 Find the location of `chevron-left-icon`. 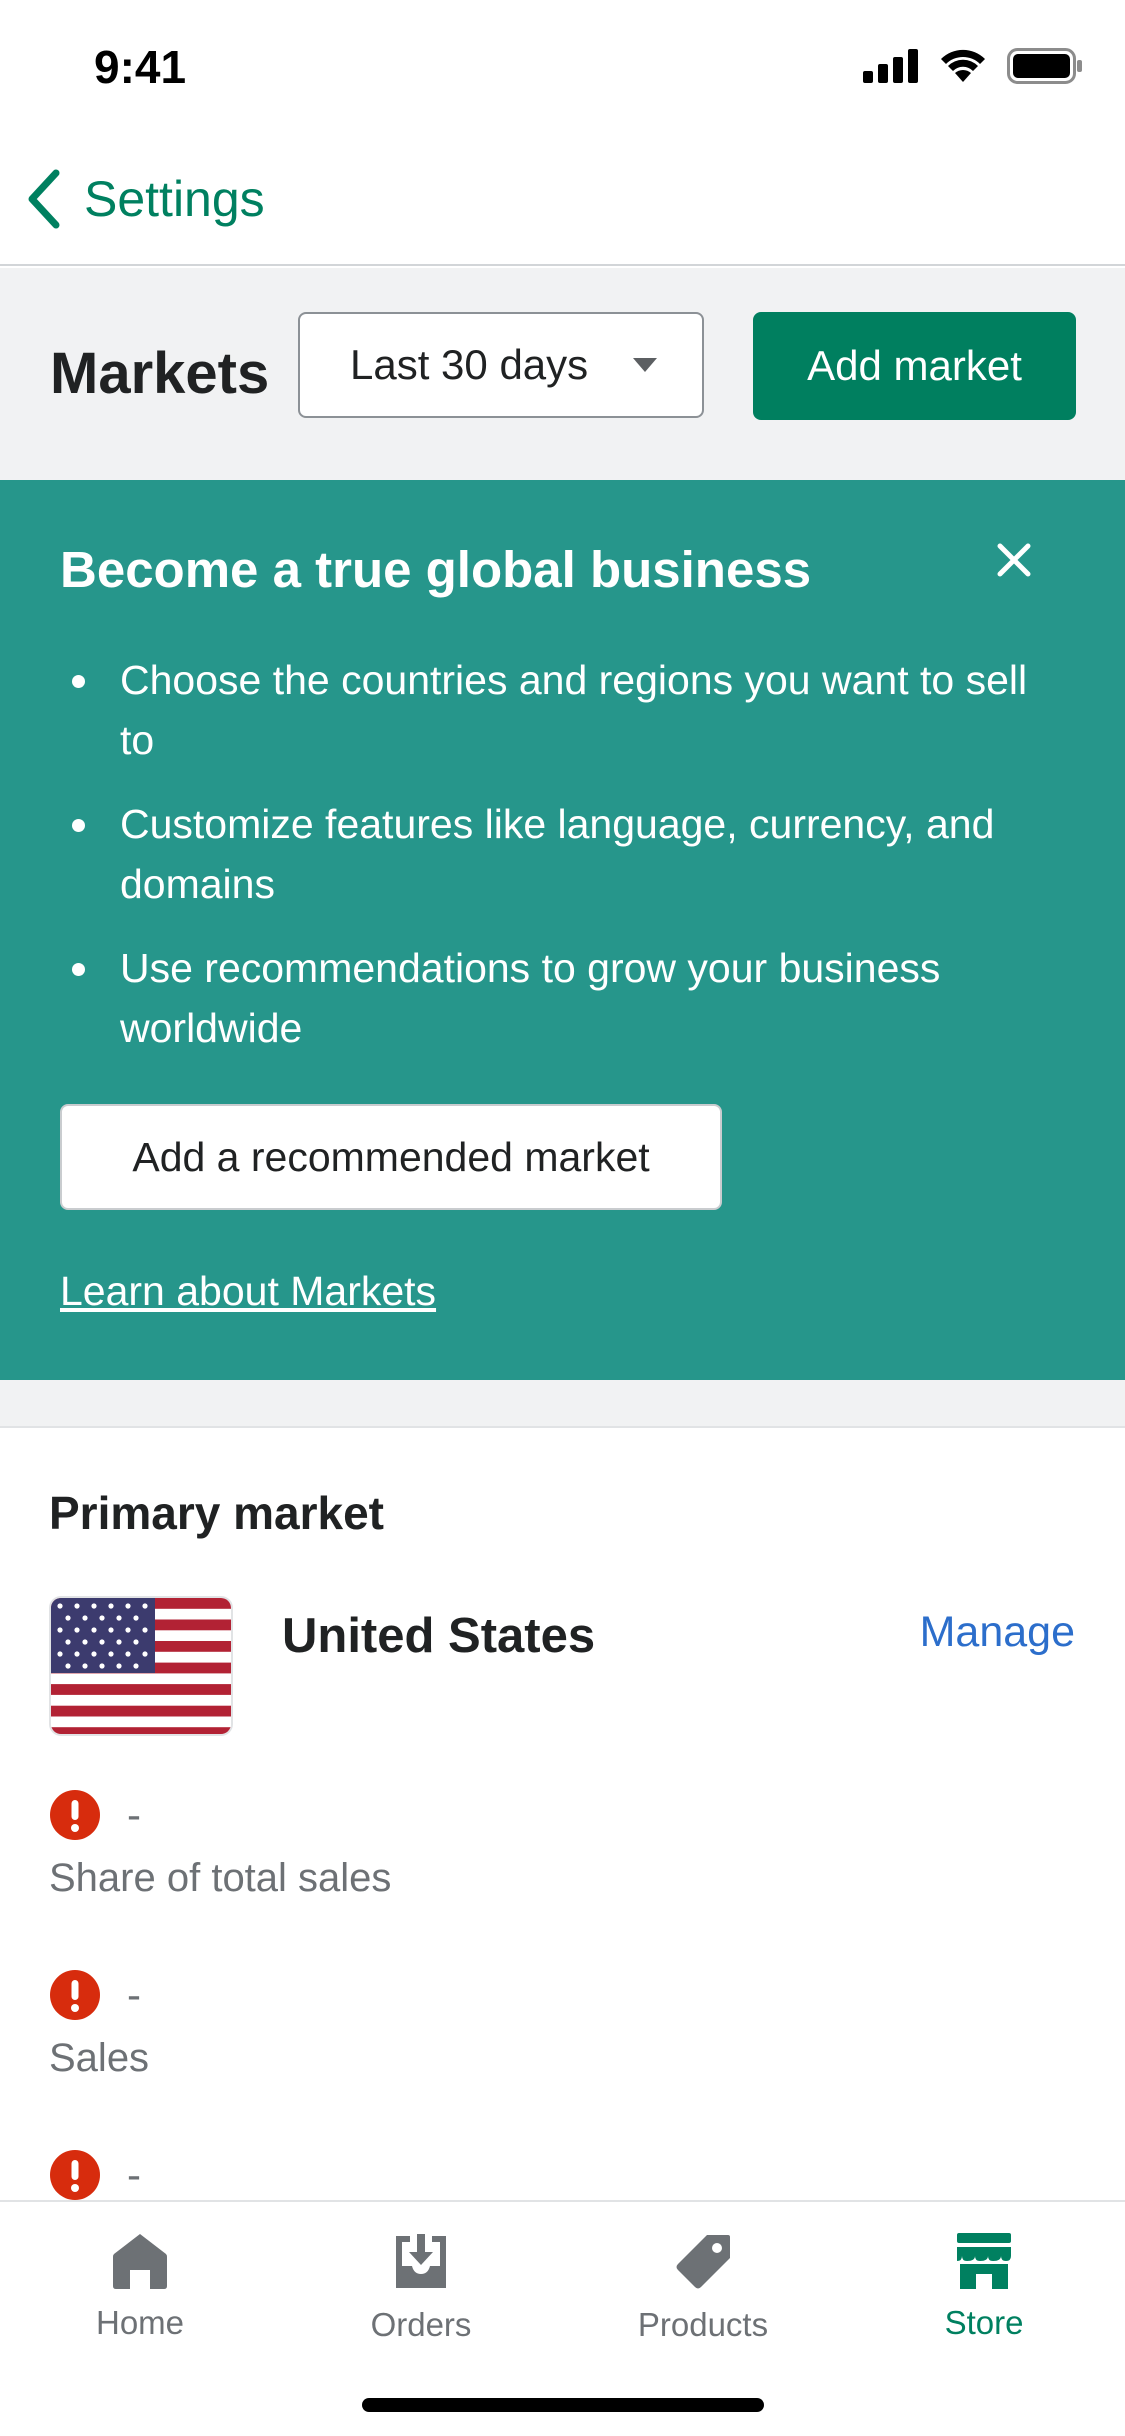

chevron-left-icon is located at coordinates (44, 199).